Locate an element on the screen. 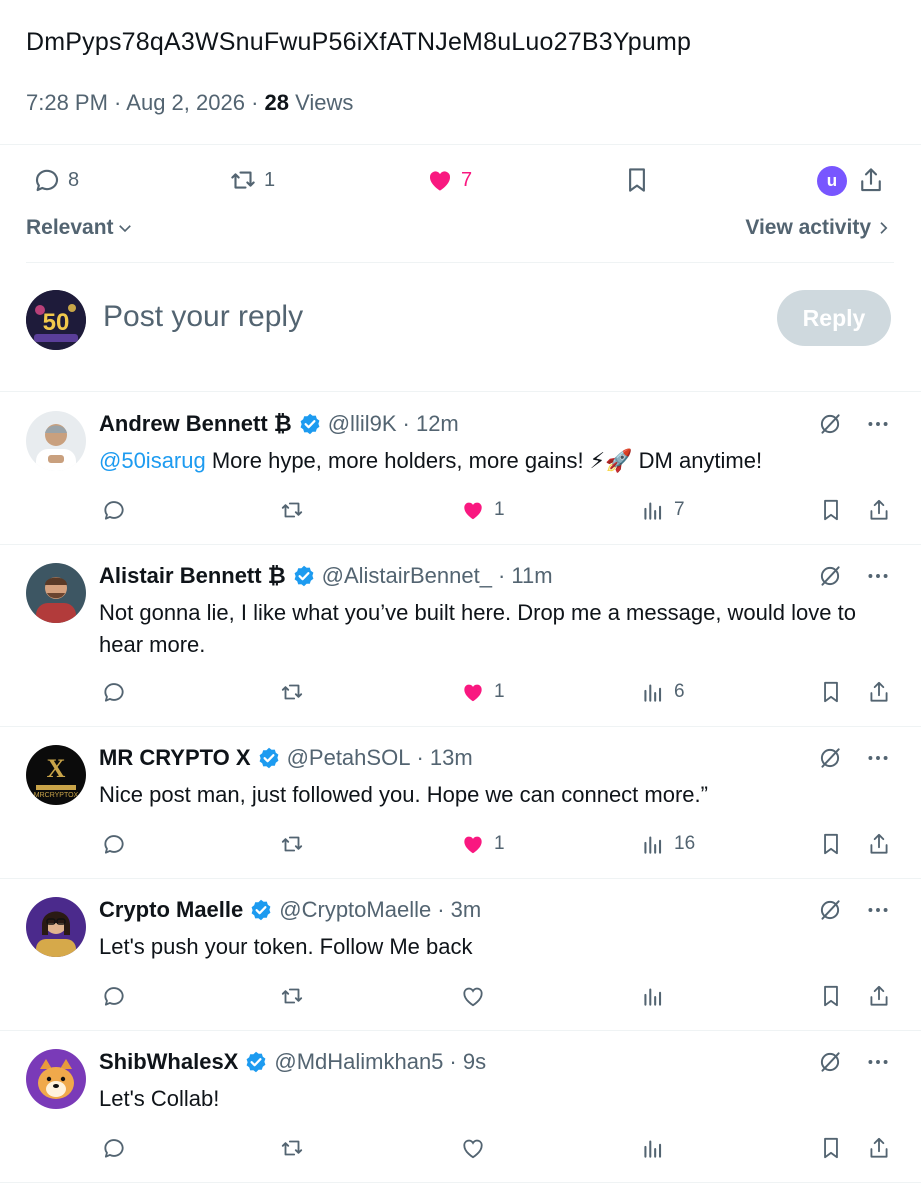 The image size is (921, 1200). reply-author-name: MR CRYPTO X is located at coordinates (175, 758).